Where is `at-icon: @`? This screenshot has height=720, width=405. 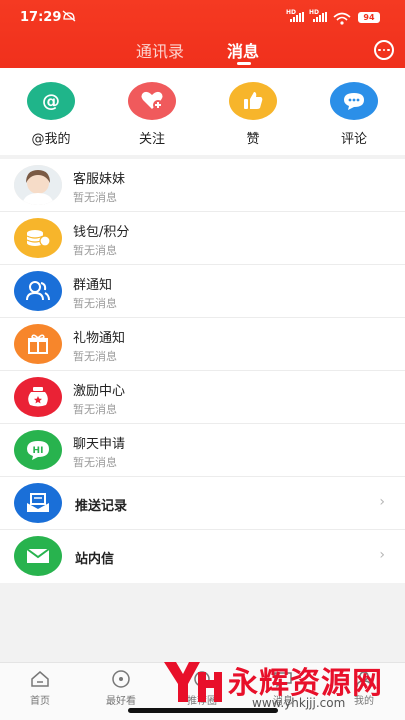
at-icon: @ is located at coordinates (51, 101).